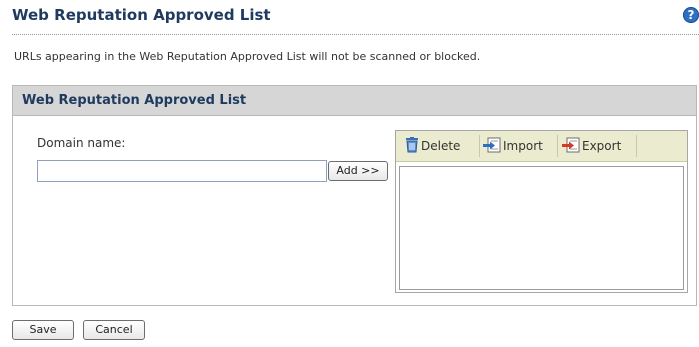 The height and width of the screenshot is (347, 699). I want to click on cancel-button: Cancel, so click(114, 330).